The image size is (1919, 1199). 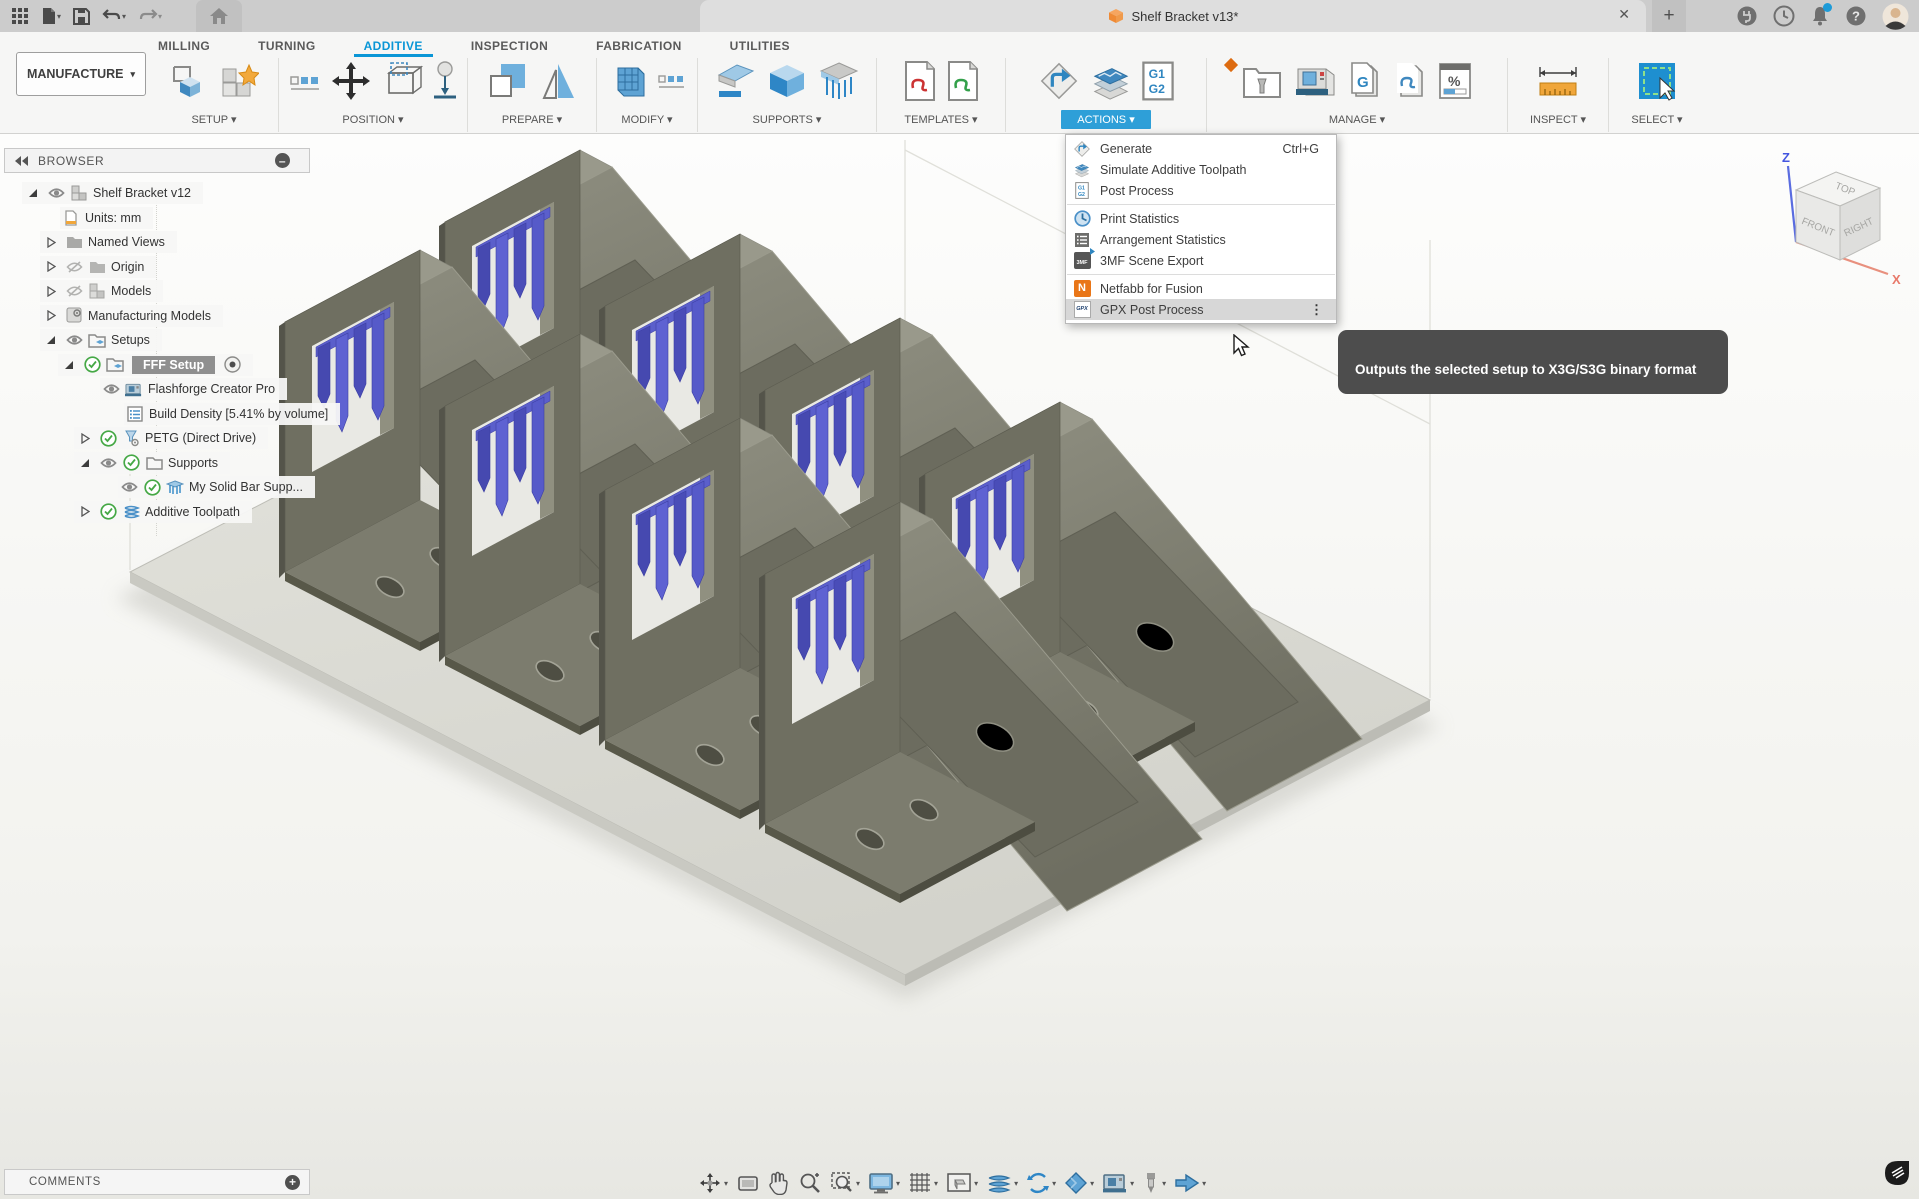 What do you see at coordinates (940, 119) in the screenshot?
I see `group-label-templates: TEMPLATES ▾` at bounding box center [940, 119].